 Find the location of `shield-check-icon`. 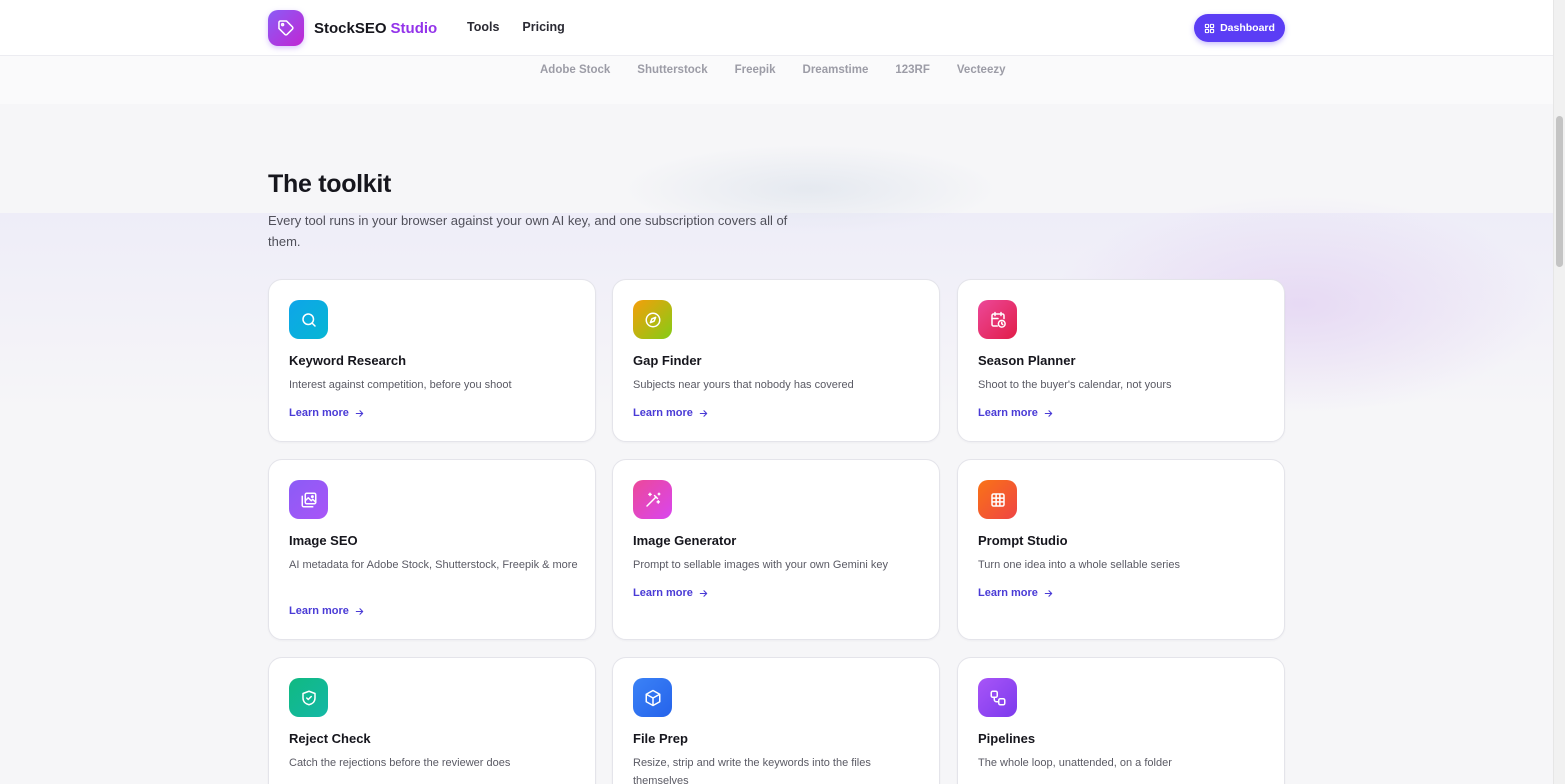

shield-check-icon is located at coordinates (308, 697).